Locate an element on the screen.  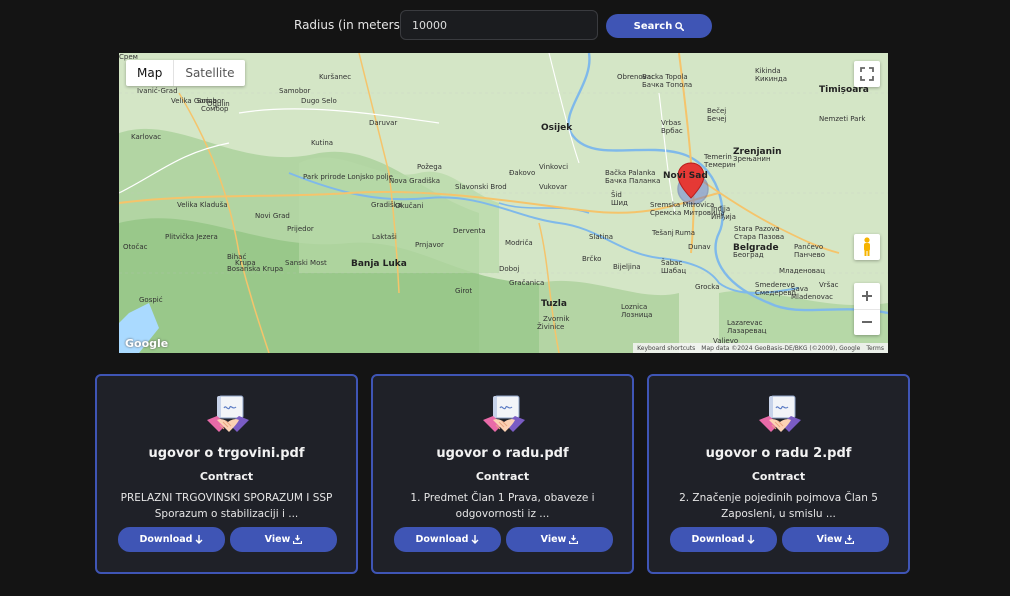
map-place-label: Pančevo is located at coordinates (809, 247).